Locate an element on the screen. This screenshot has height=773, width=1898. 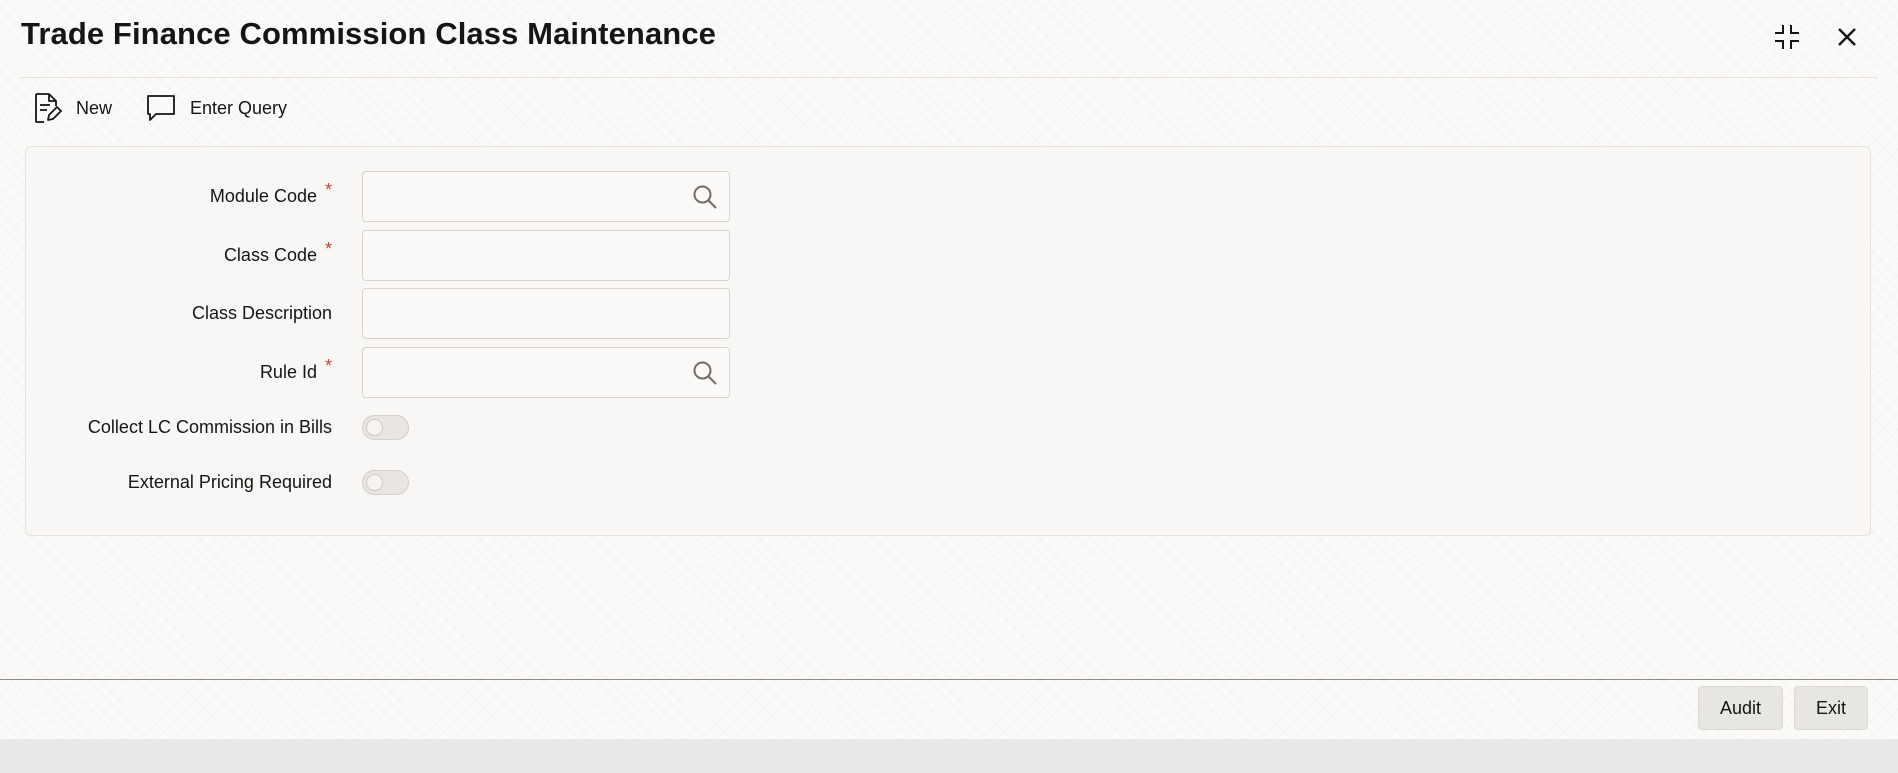
new-label: New is located at coordinates (94, 107).